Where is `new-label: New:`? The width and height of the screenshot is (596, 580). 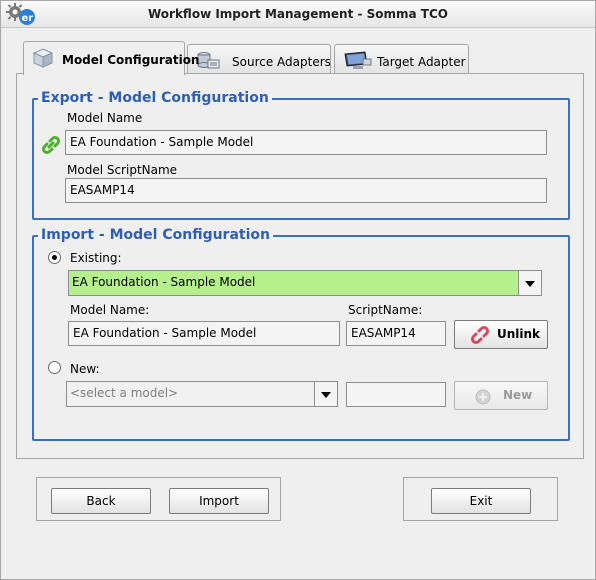 new-label: New: is located at coordinates (85, 369).